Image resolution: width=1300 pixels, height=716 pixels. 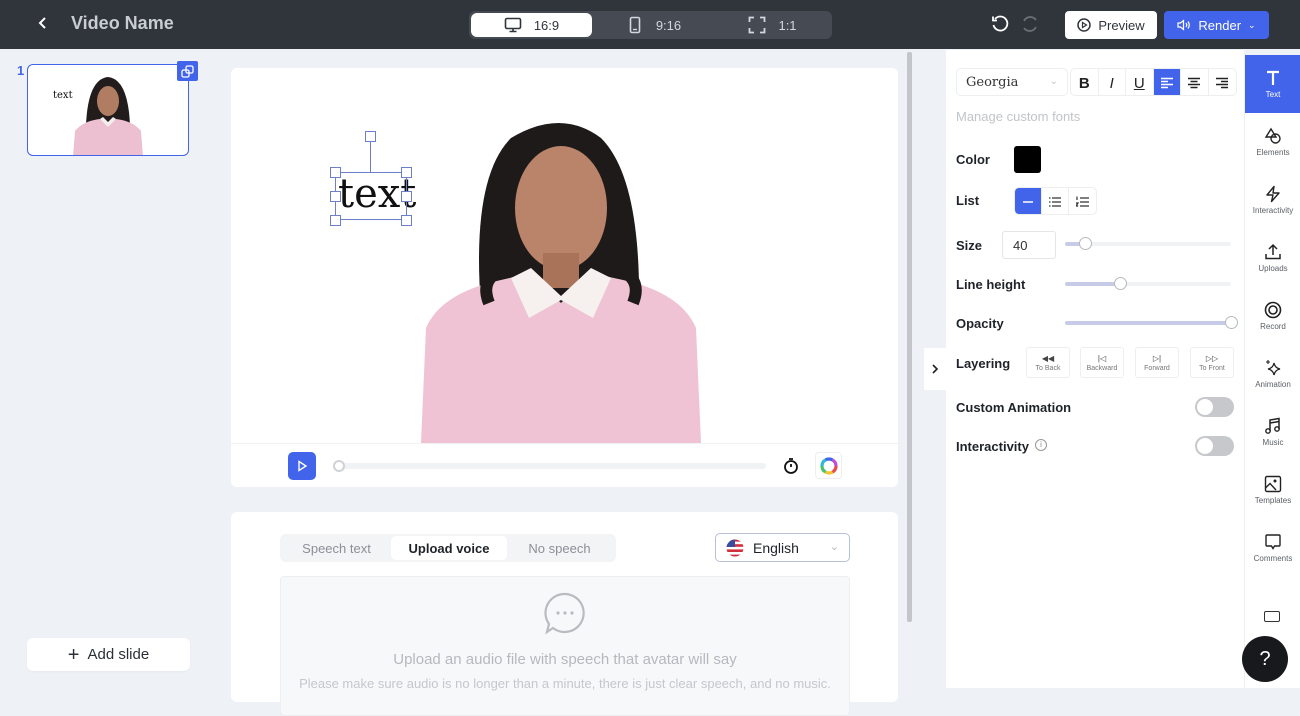 What do you see at coordinates (449, 548) in the screenshot?
I see `tab-upload-voice: Upload voice` at bounding box center [449, 548].